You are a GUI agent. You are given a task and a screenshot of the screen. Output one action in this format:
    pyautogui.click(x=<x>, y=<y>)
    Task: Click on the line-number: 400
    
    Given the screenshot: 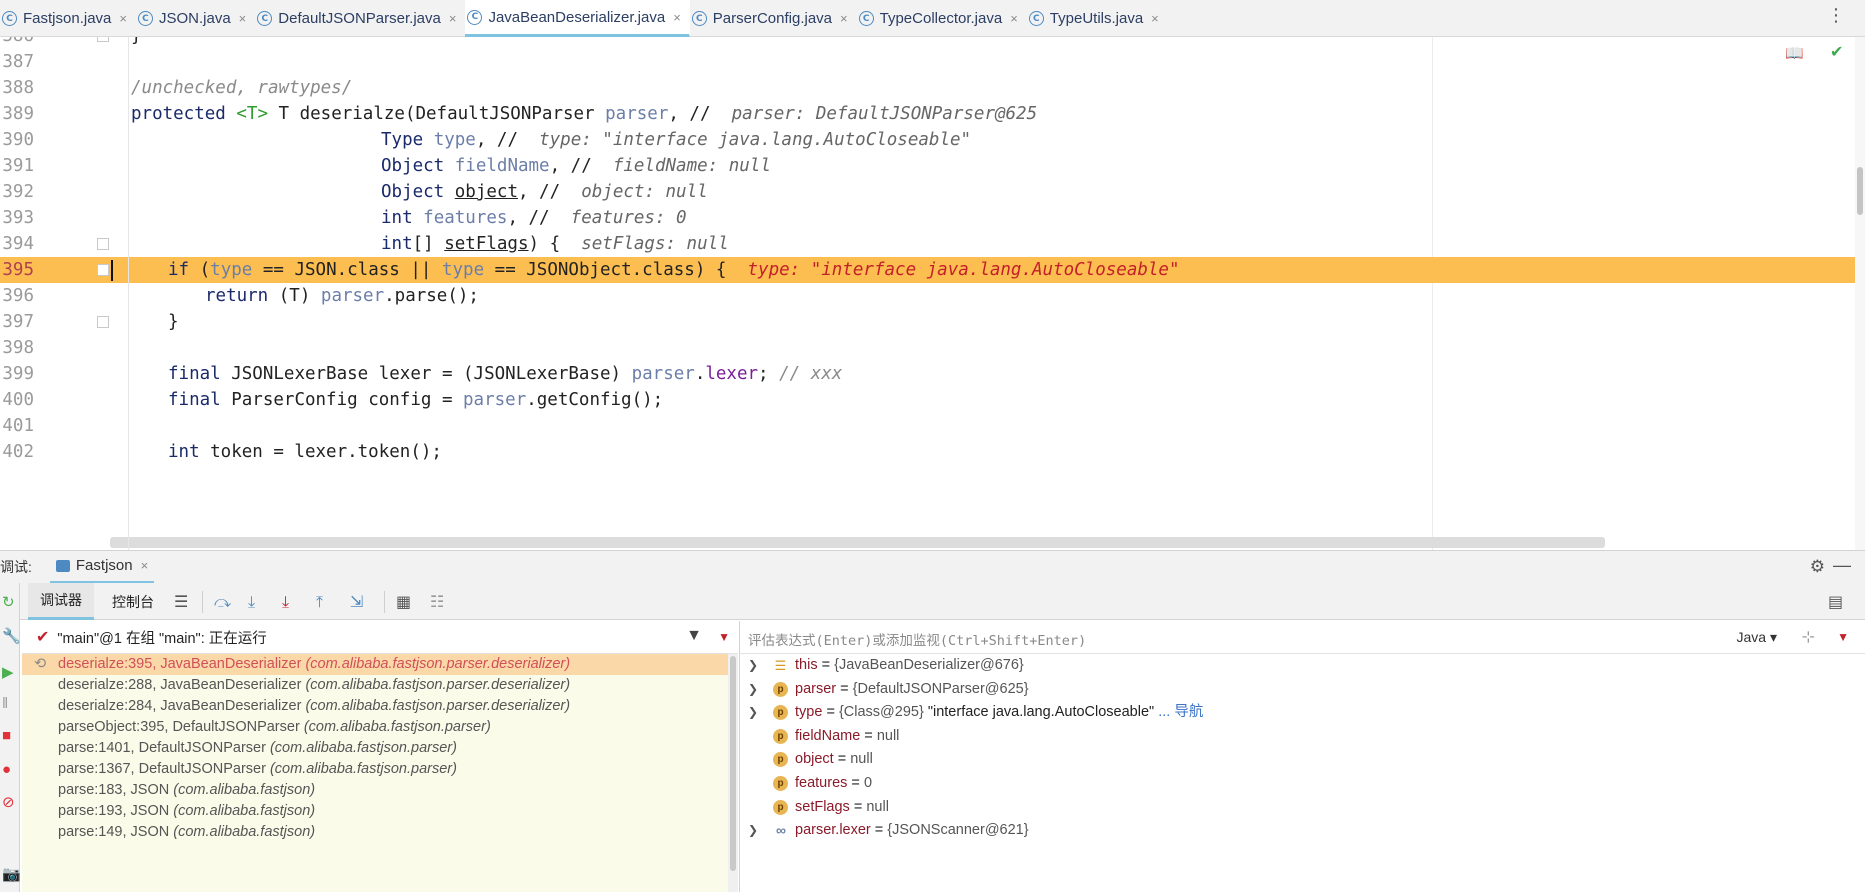 What is the action you would take?
    pyautogui.click(x=17, y=400)
    